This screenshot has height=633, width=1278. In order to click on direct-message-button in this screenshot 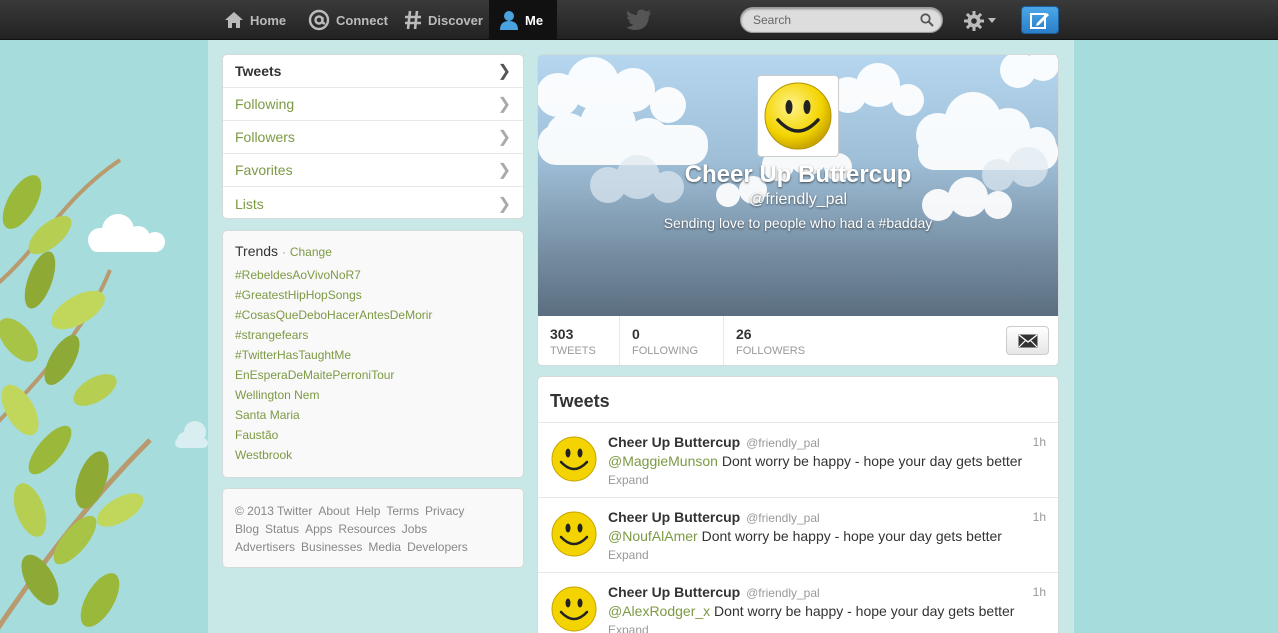, I will do `click(1027, 340)`.